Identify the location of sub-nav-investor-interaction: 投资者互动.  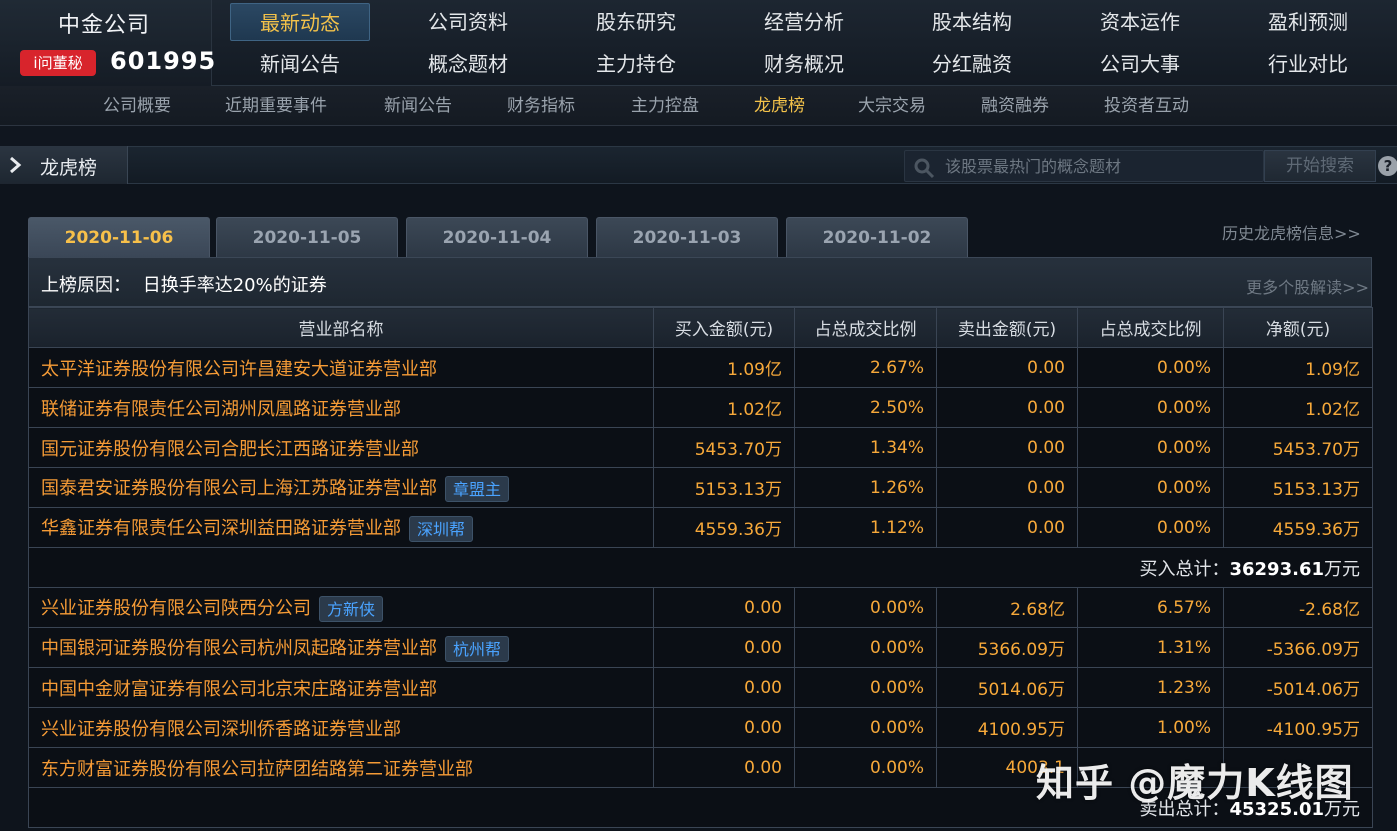
(1146, 106).